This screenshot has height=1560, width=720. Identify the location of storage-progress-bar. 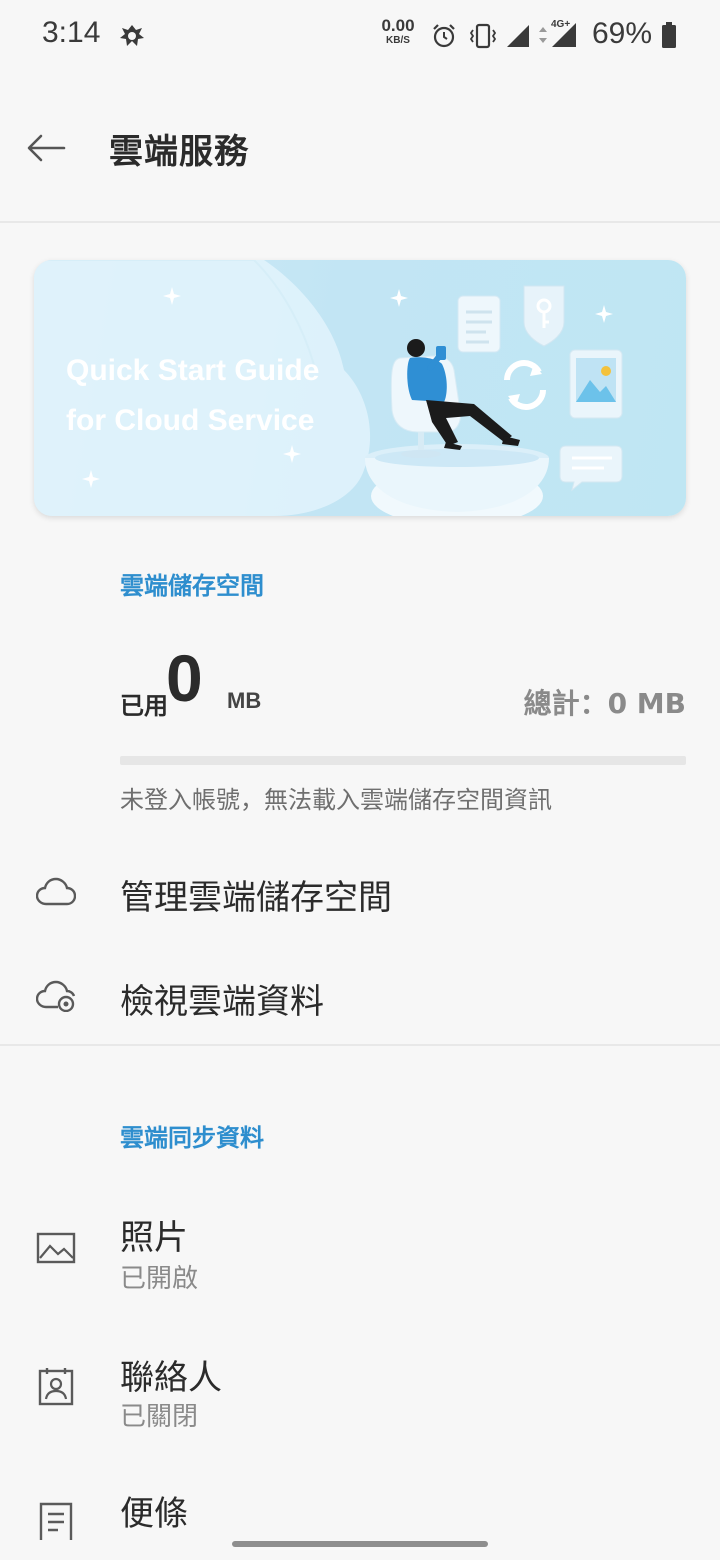
(403, 760).